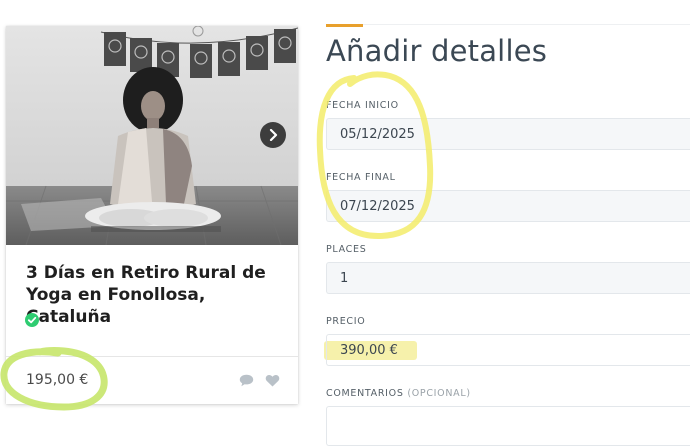 This screenshot has height=446, width=690. Describe the element at coordinates (365, 393) in the screenshot. I see `comments-label-text: COMENTARIOS` at that location.